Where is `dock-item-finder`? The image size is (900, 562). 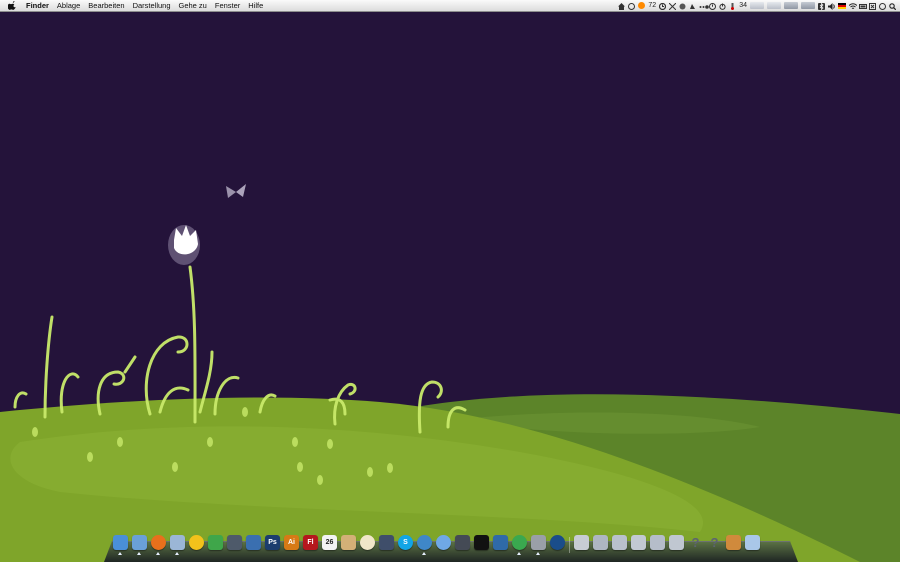
dock-item-finder is located at coordinates (120, 544).